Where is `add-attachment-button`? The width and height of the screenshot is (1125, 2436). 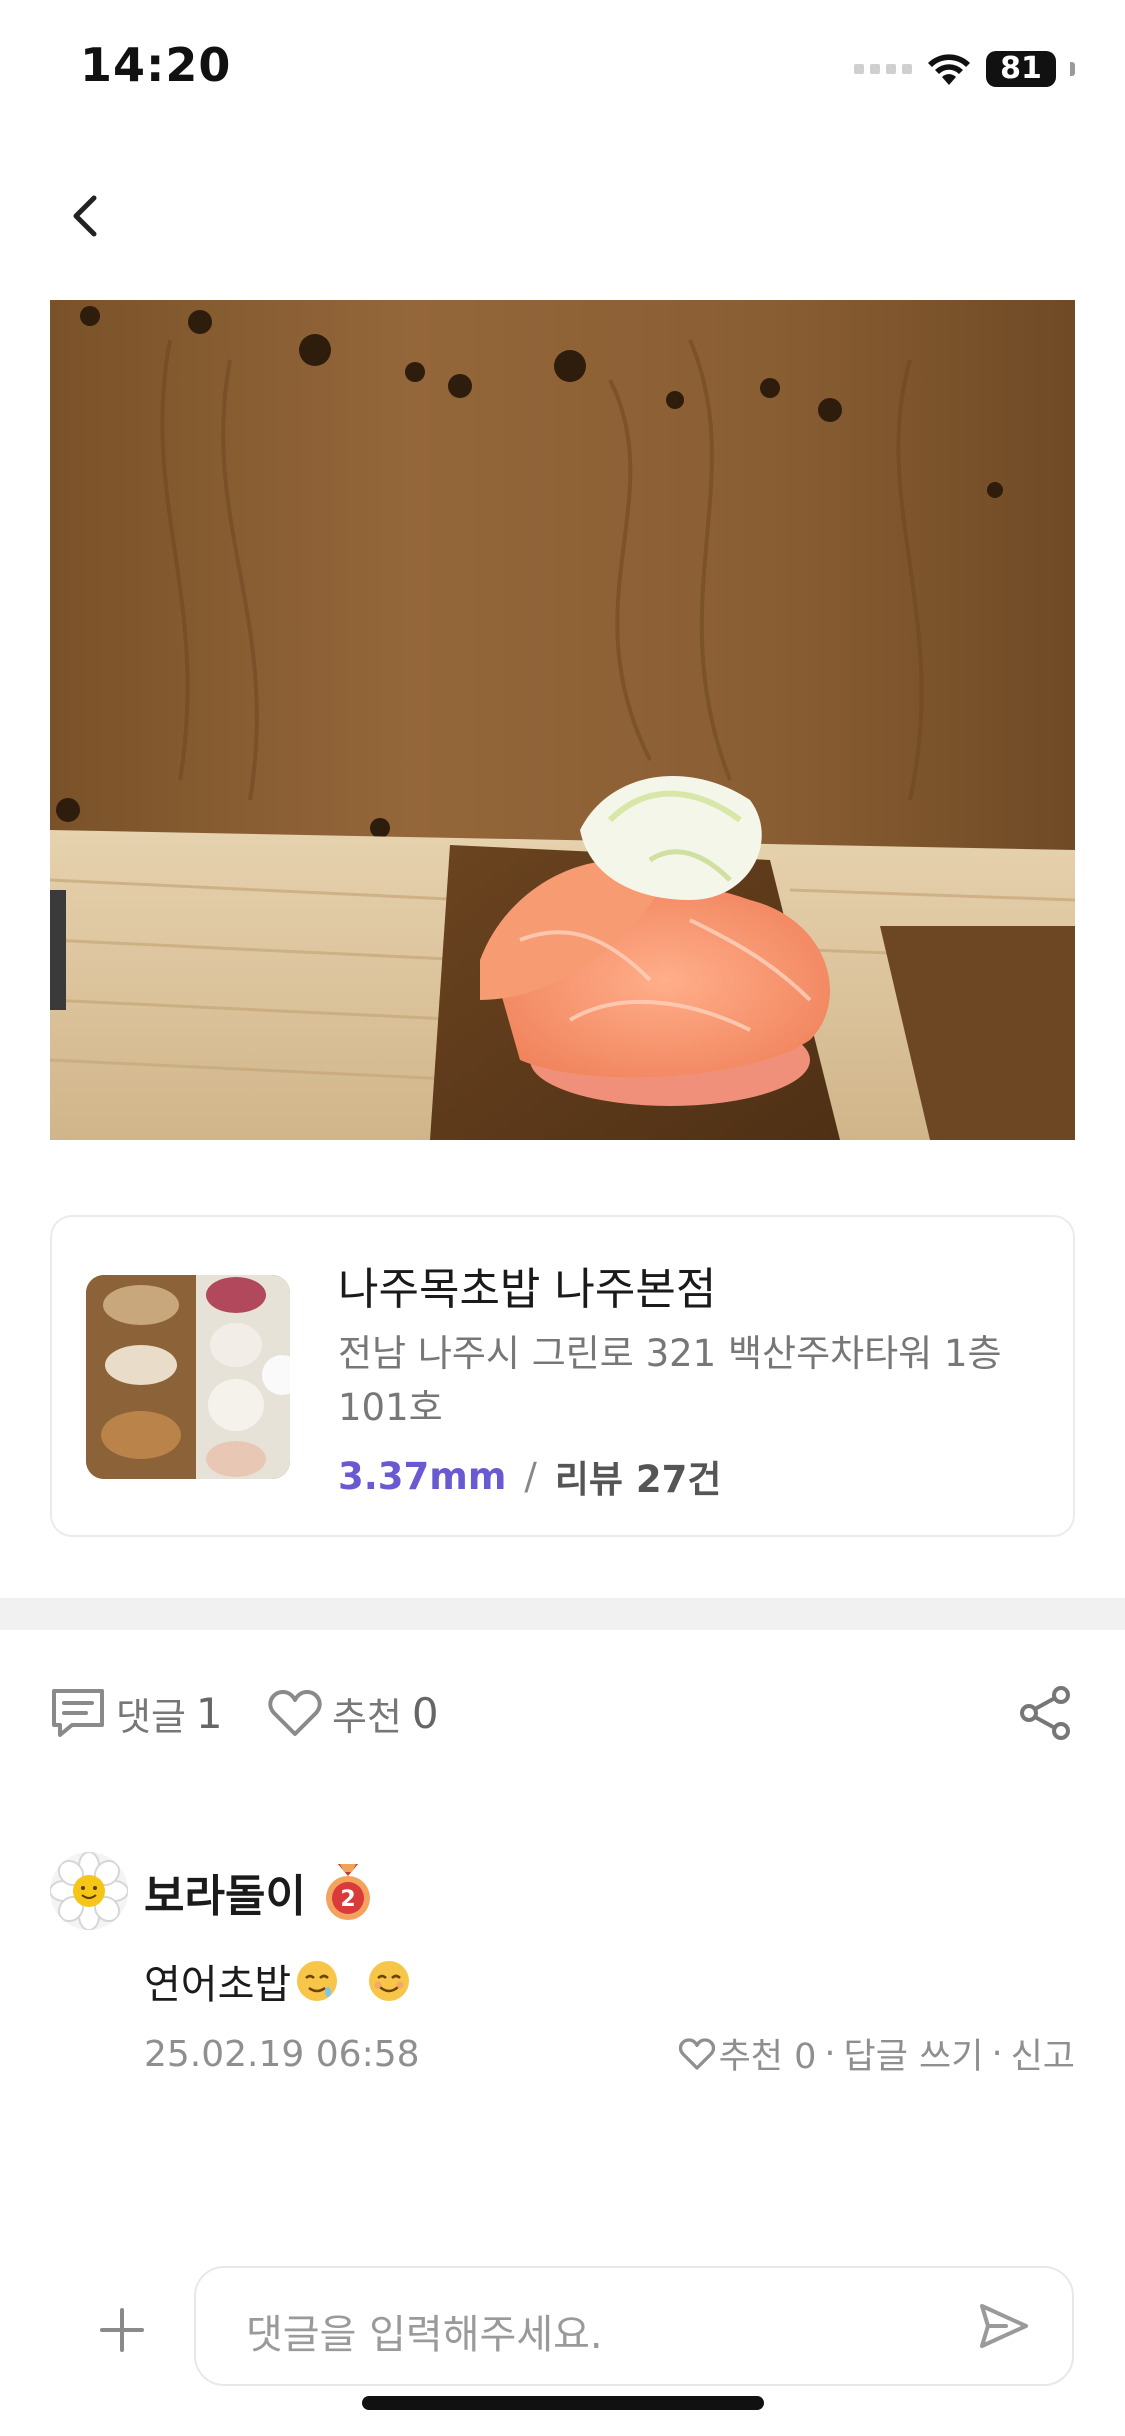
add-attachment-button is located at coordinates (122, 2330).